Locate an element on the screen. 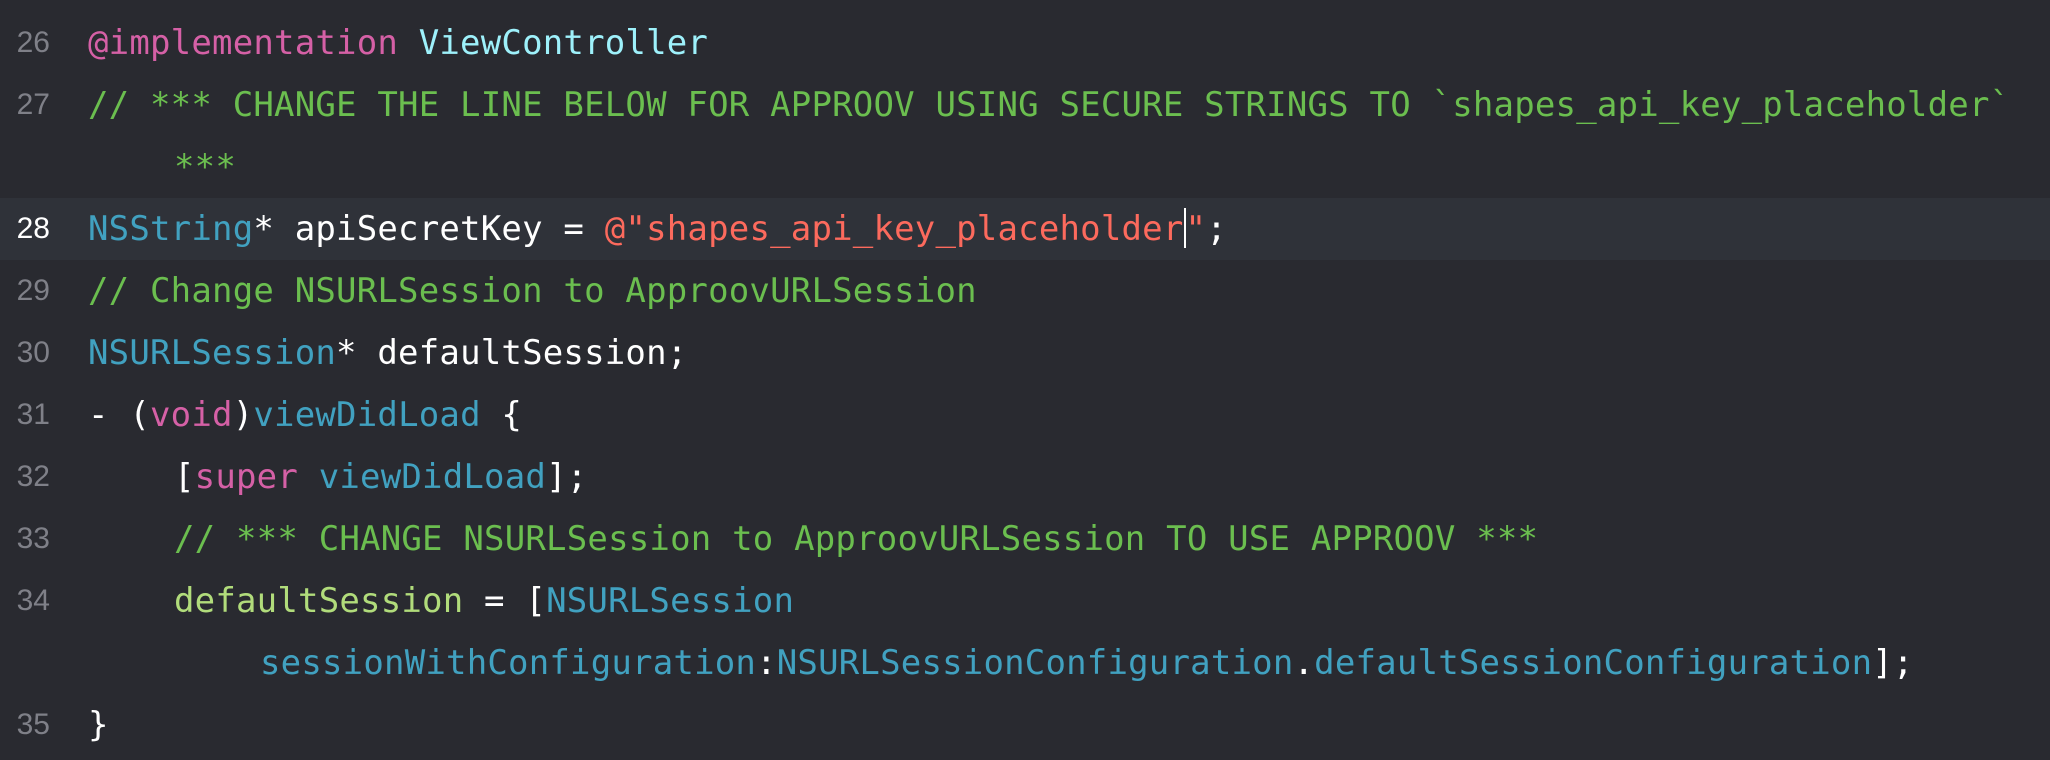 The width and height of the screenshot is (2050, 760). code-line: 34 defaultSession = [NSURLSession is located at coordinates (1025, 601).